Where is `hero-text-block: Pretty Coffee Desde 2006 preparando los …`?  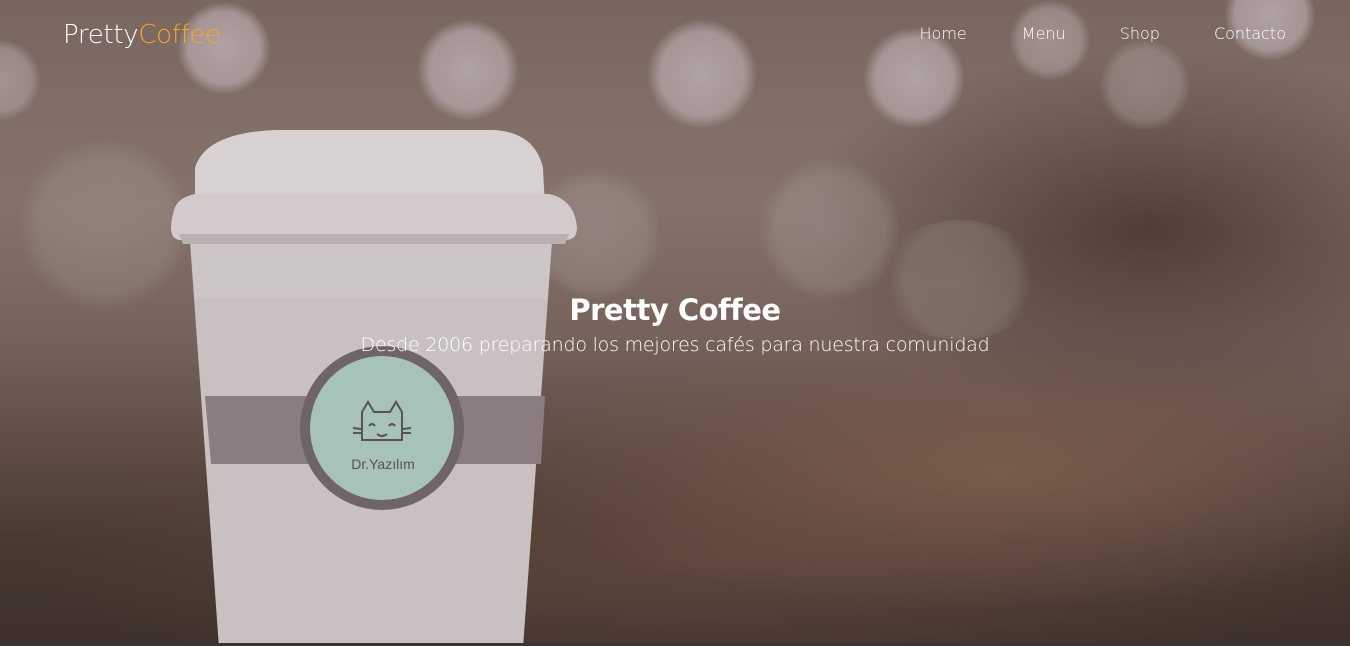 hero-text-block: Pretty Coffee Desde 2006 preparando los … is located at coordinates (675, 324).